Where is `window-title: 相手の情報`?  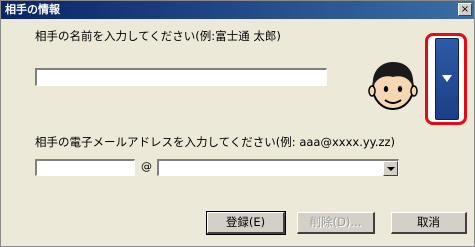
window-title: 相手の情報 is located at coordinates (32, 9).